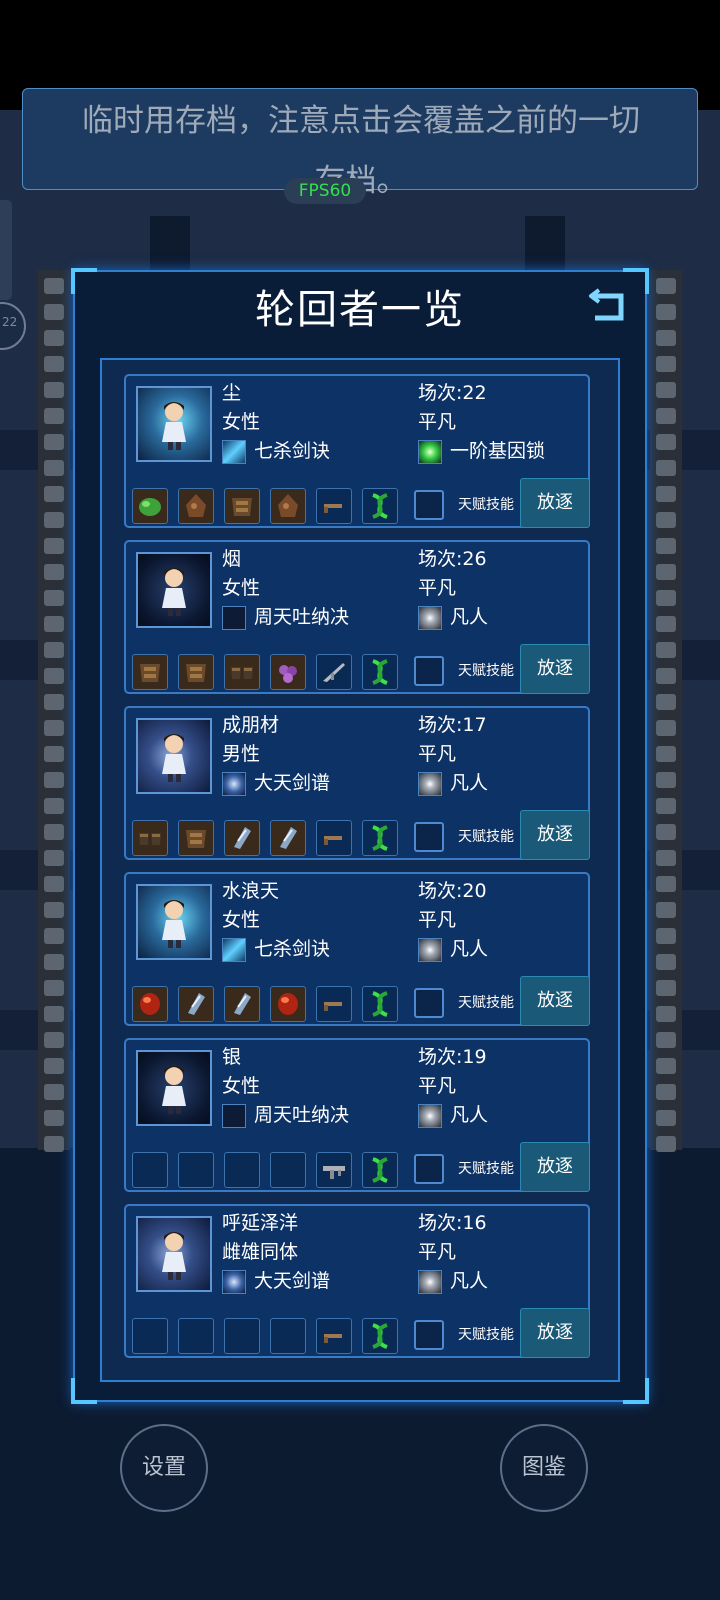 Image resolution: width=720 pixels, height=1600 pixels. I want to click on back-button, so click(608, 303).